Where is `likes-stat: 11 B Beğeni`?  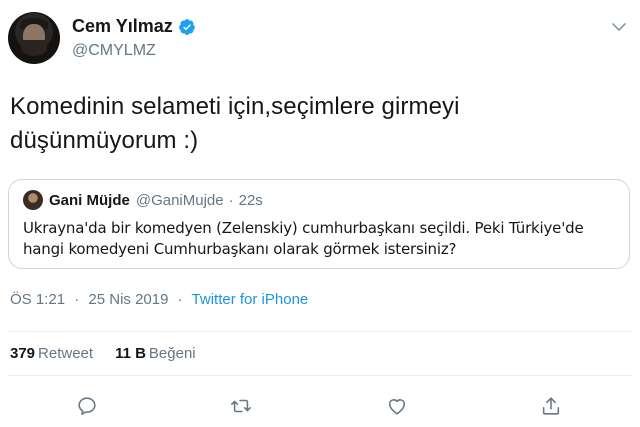
likes-stat: 11 B Beğeni is located at coordinates (155, 353).